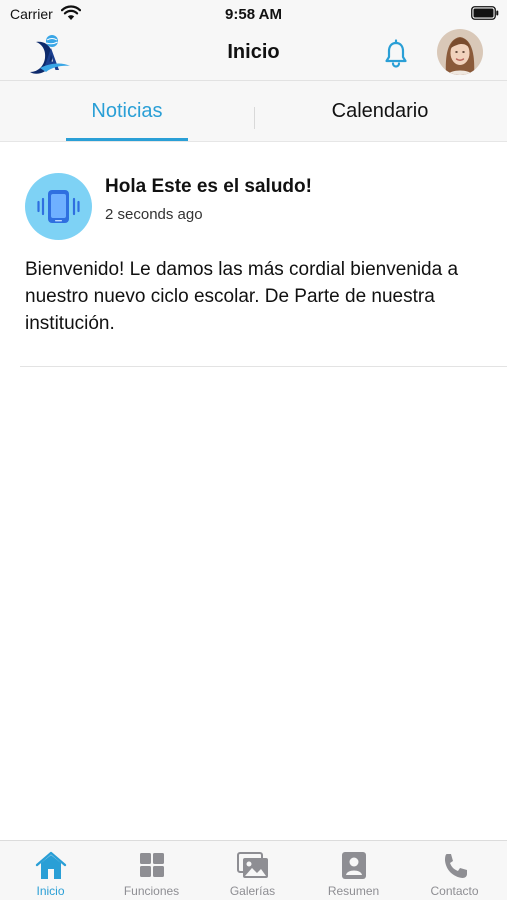 The width and height of the screenshot is (507, 900). Describe the element at coordinates (154, 214) in the screenshot. I see `news-timestamp: 2 seconds ago` at that location.